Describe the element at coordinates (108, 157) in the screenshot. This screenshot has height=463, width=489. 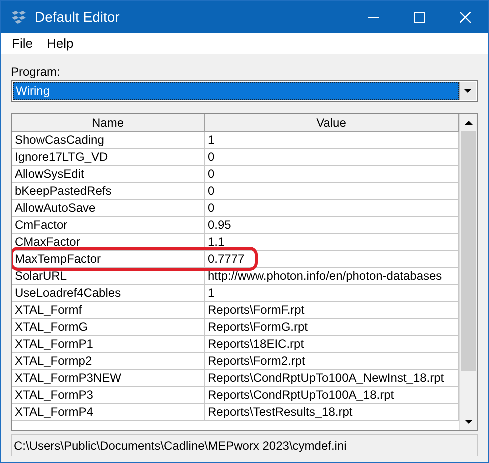
I see `table-cell: Ignore17LTG_VD` at that location.